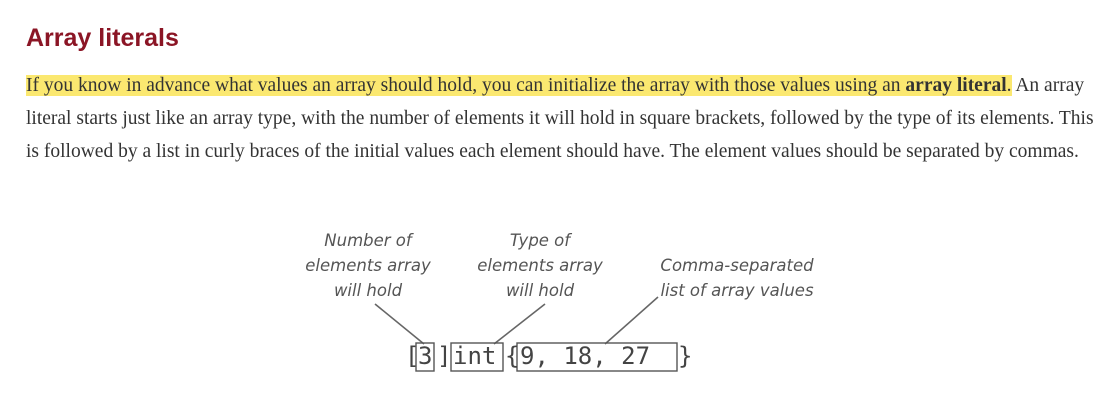 This screenshot has height=414, width=1107. Describe the element at coordinates (540, 290) in the screenshot. I see `callout-type-line-3: will hold` at that location.